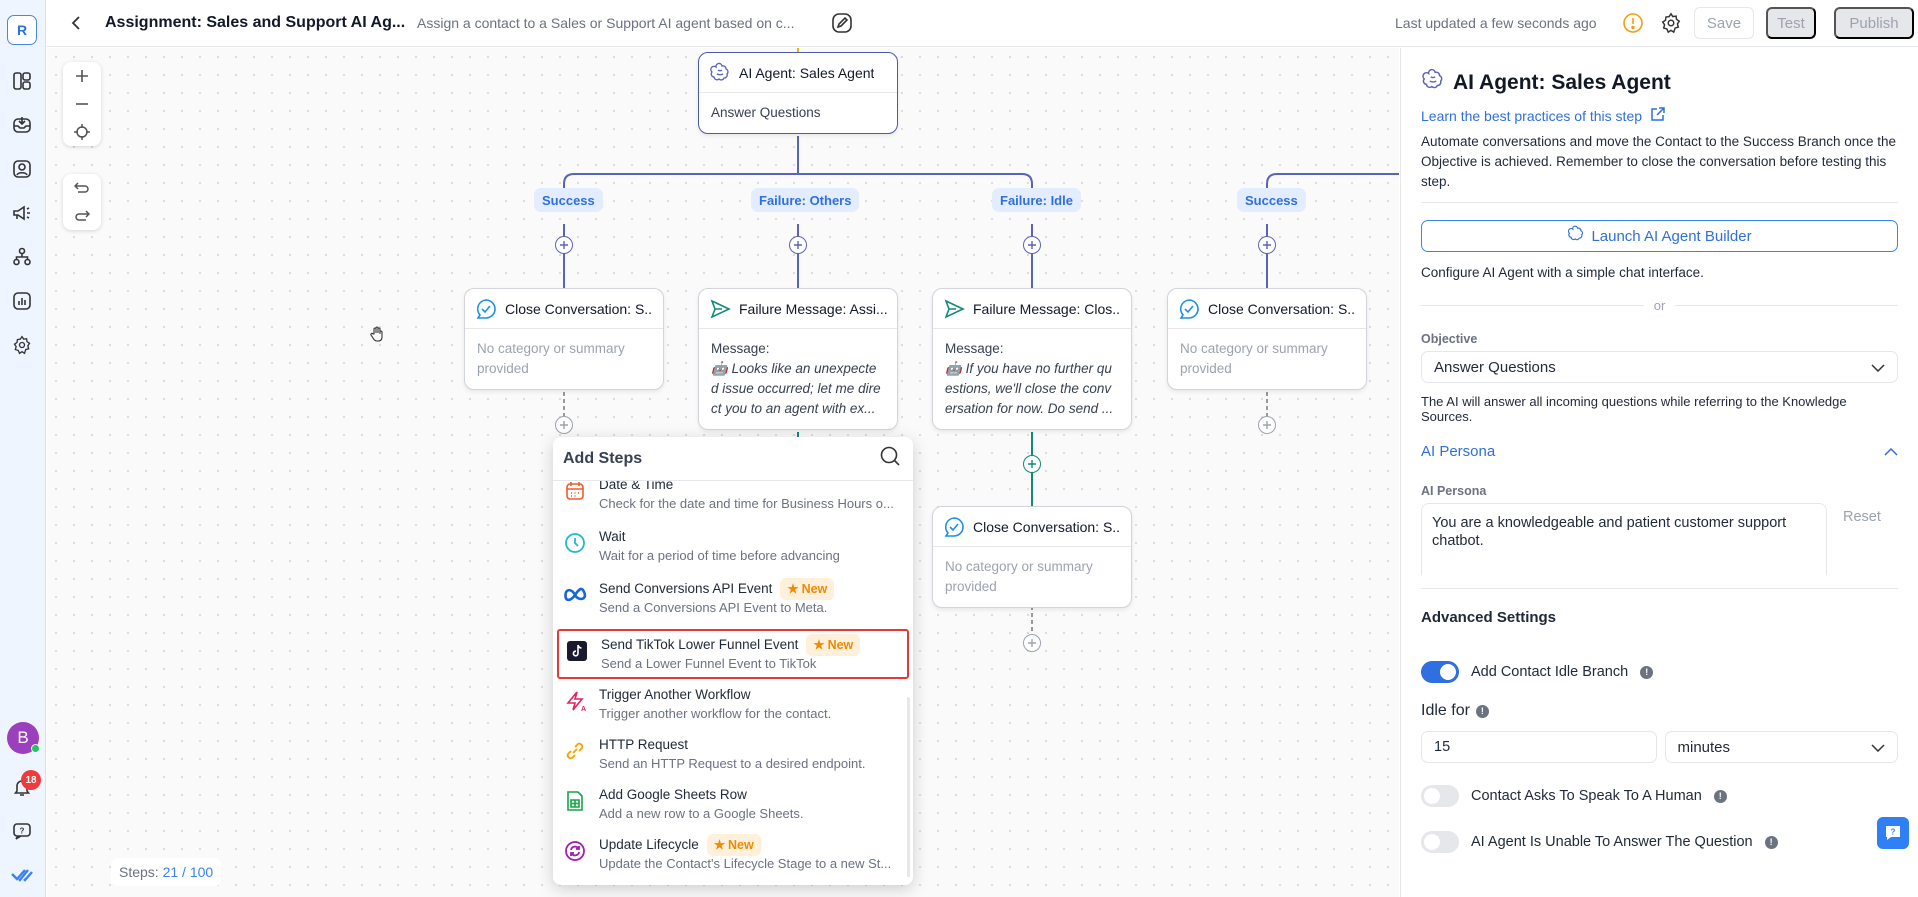 The height and width of the screenshot is (897, 1918). I want to click on notification-count-badge: 18, so click(31, 780).